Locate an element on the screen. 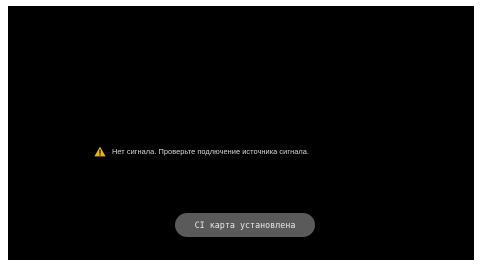  ci-card-notification-text: CI карта установлена is located at coordinates (245, 225).